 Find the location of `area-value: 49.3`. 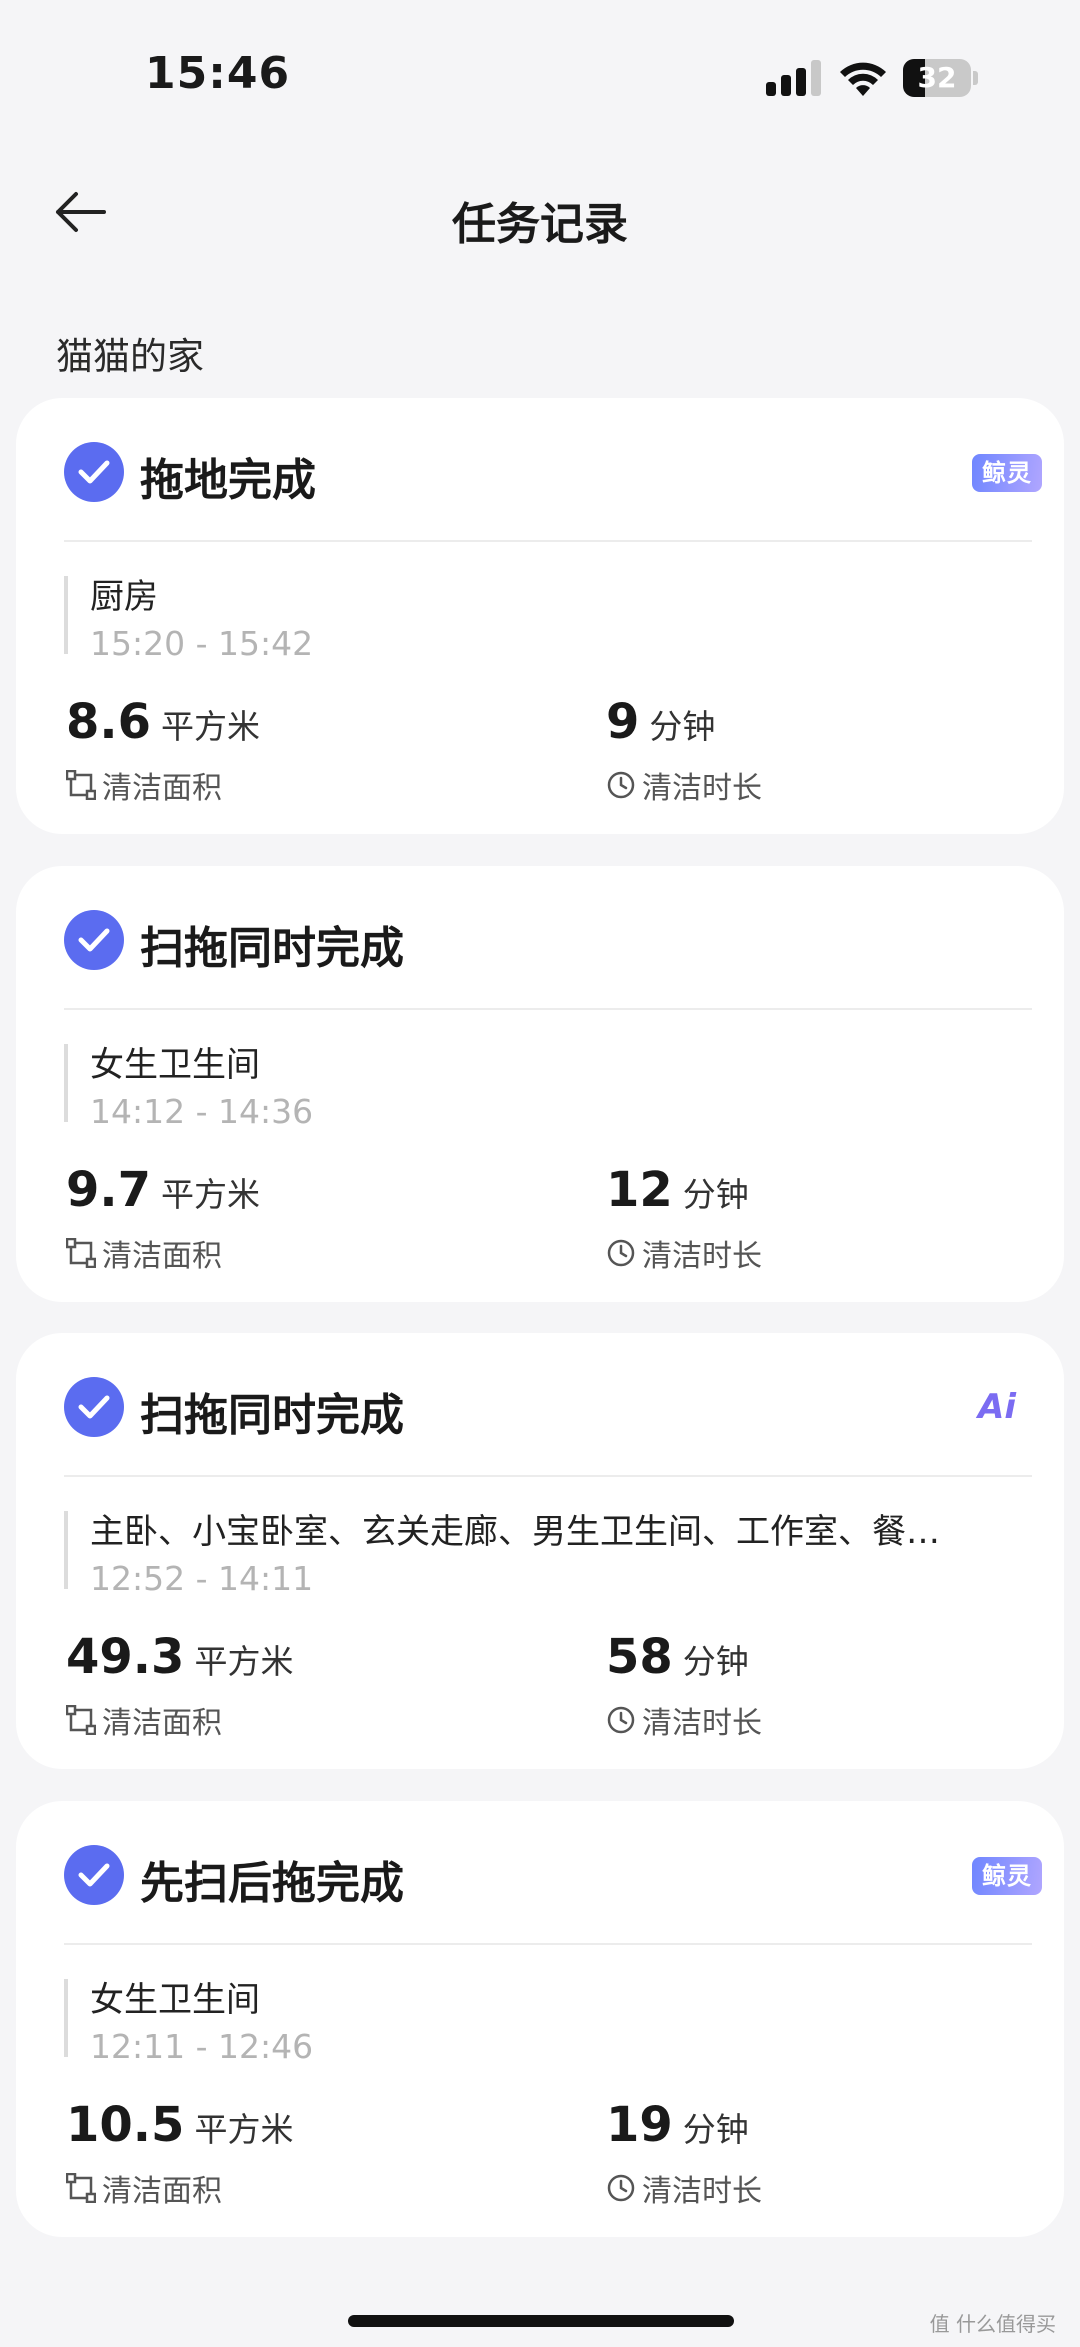

area-value: 49.3 is located at coordinates (125, 1657).